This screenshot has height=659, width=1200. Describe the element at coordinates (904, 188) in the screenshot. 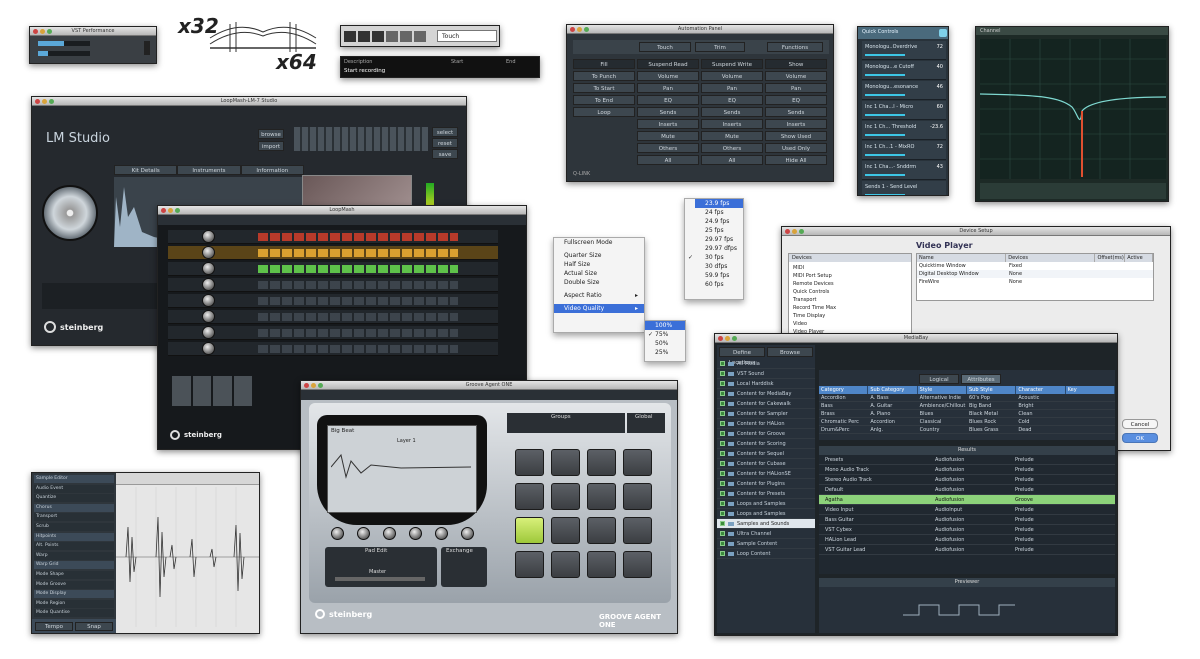

I see `quick-control-row: Sends 1 - Send Level` at that location.